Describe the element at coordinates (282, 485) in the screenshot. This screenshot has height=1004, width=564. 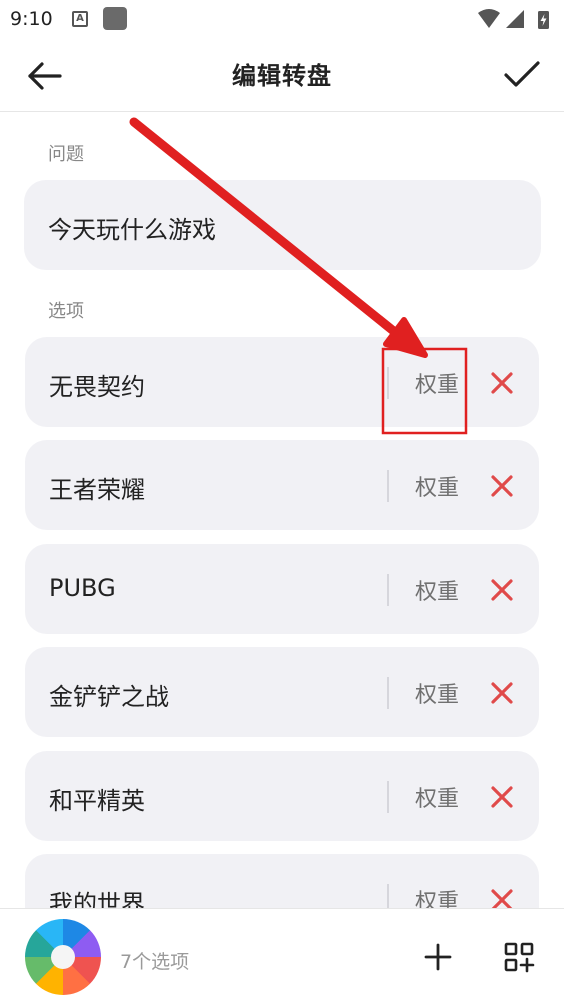
I see `option-row: 王者荣耀 权重` at that location.